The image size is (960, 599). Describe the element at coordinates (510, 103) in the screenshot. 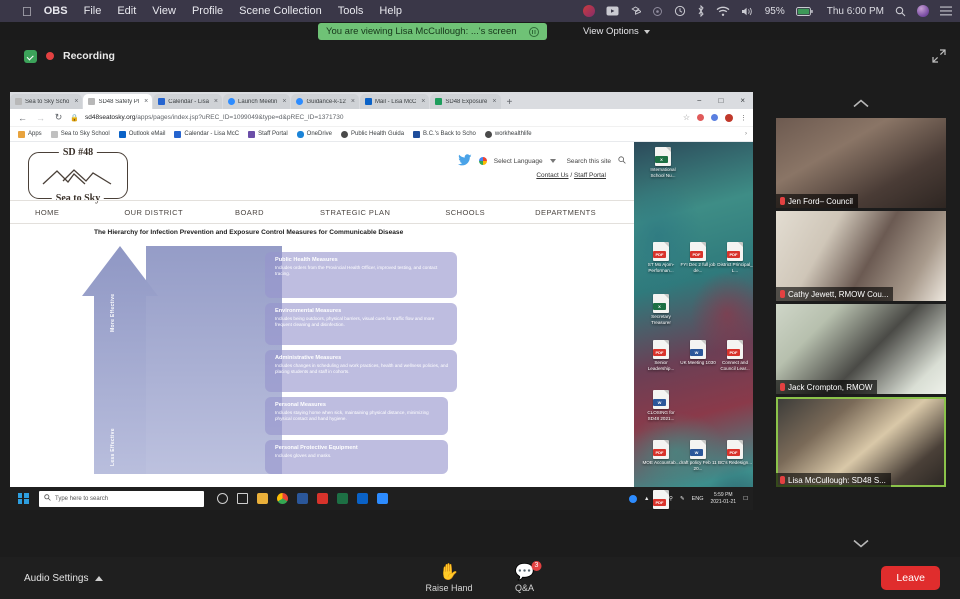

I see `new-tab-button: +` at that location.